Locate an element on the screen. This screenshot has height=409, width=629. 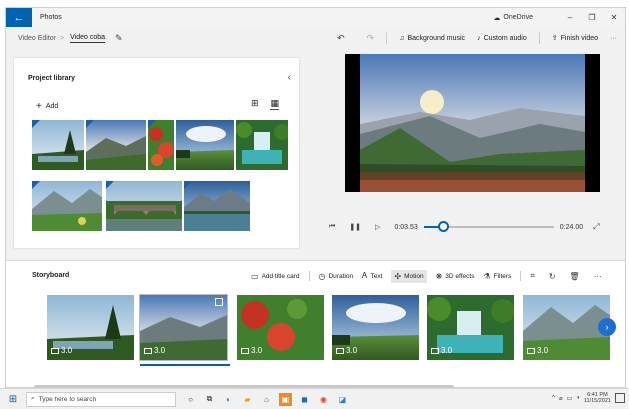
music-note-icon: ♫ is located at coordinates (402, 38).